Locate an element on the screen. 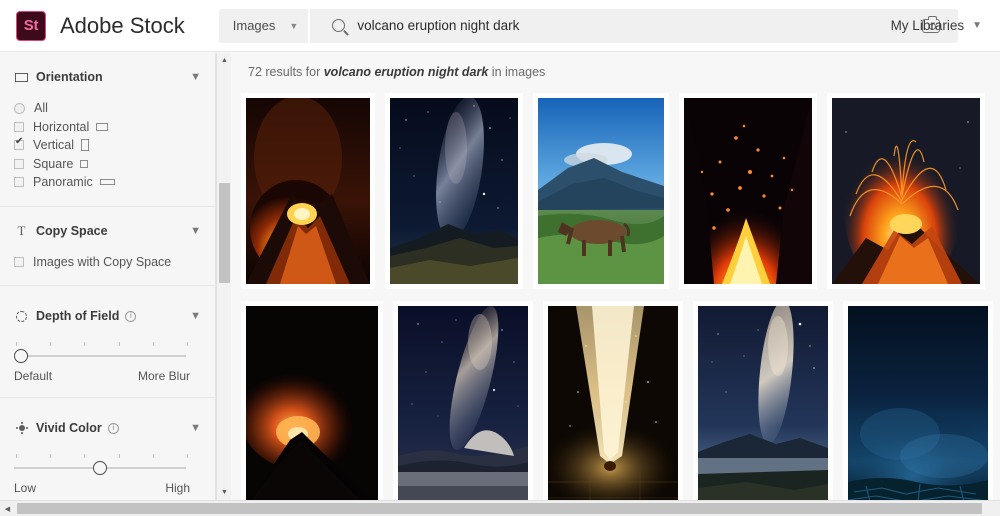 Image resolution: width=1000 pixels, height=516 pixels. adobe-stock-wordmark: Adobe Stock is located at coordinates (122, 25).